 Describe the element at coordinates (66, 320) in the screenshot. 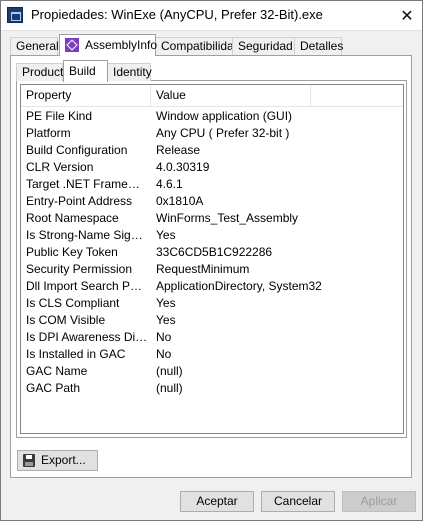

I see `property-name: Is COM Visible` at that location.